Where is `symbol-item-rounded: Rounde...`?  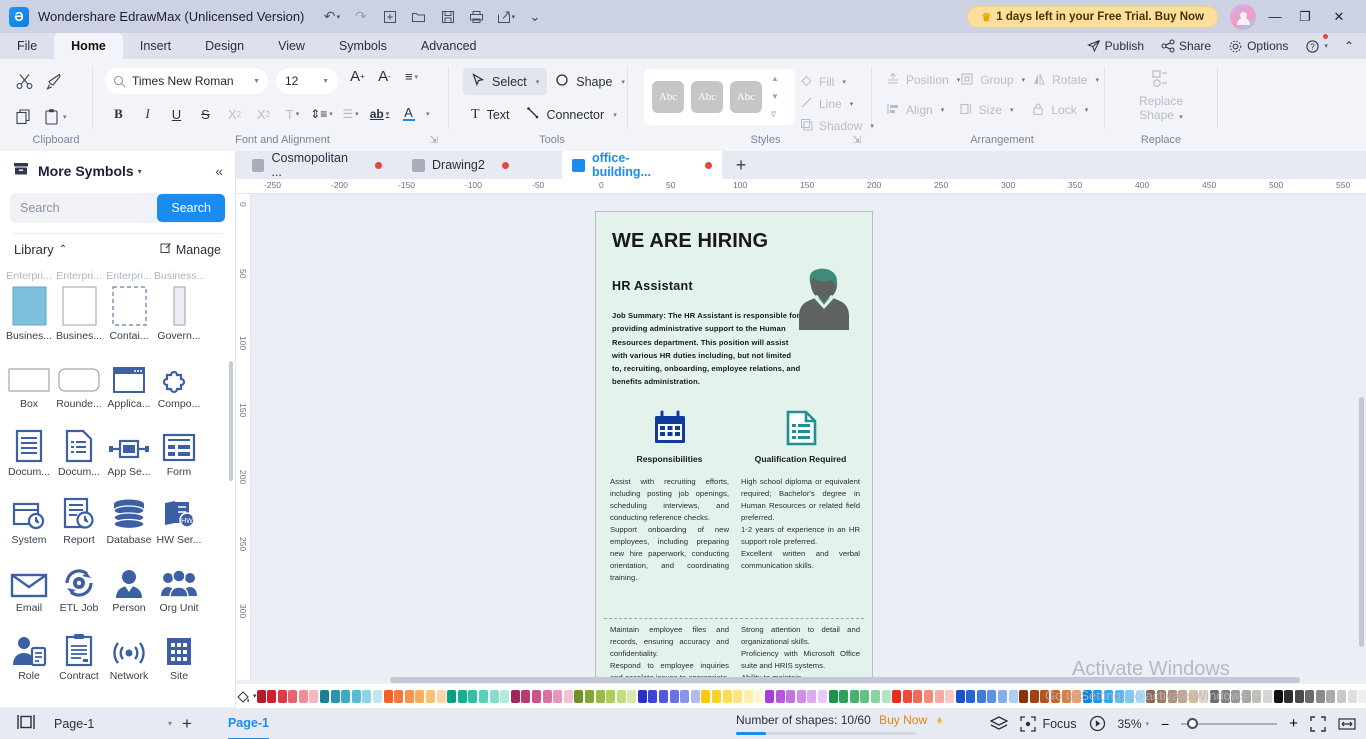
symbol-item-rounded: Rounde... is located at coordinates (79, 379).